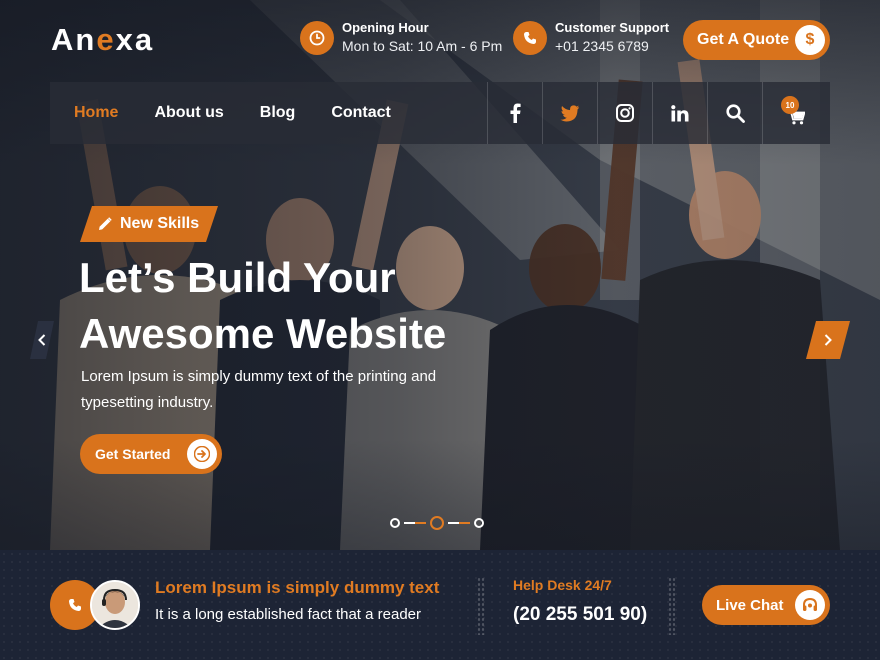  I want to click on logo-text-start: An, so click(74, 39).